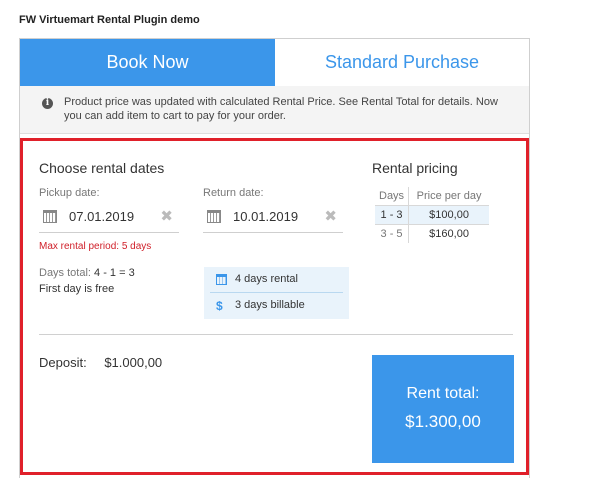 The width and height of the screenshot is (589, 478). What do you see at coordinates (449, 215) in the screenshot?
I see `pricing-price-cell: $100,00` at bounding box center [449, 215].